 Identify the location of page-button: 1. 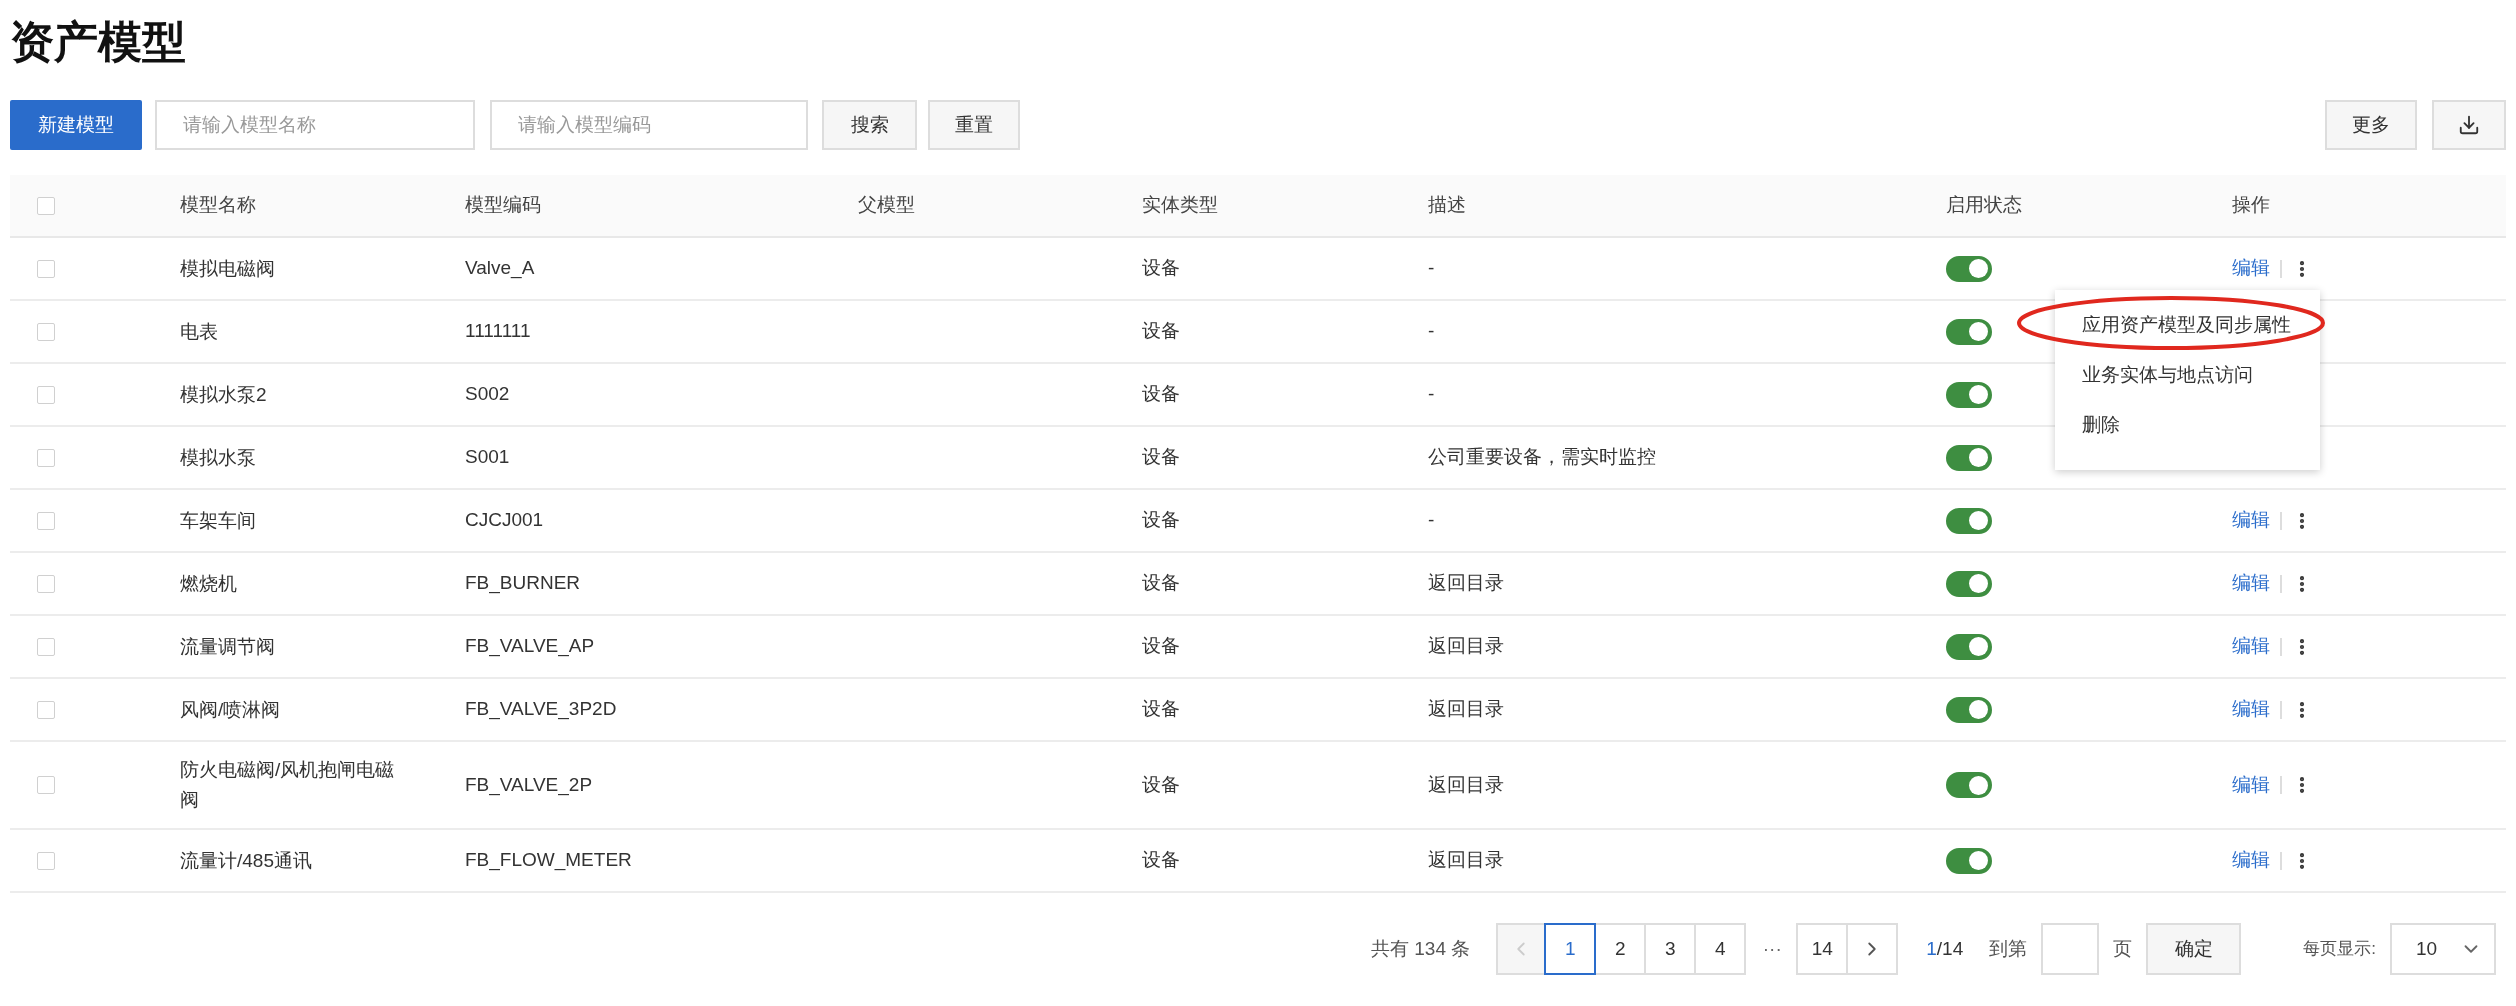
(1570, 949).